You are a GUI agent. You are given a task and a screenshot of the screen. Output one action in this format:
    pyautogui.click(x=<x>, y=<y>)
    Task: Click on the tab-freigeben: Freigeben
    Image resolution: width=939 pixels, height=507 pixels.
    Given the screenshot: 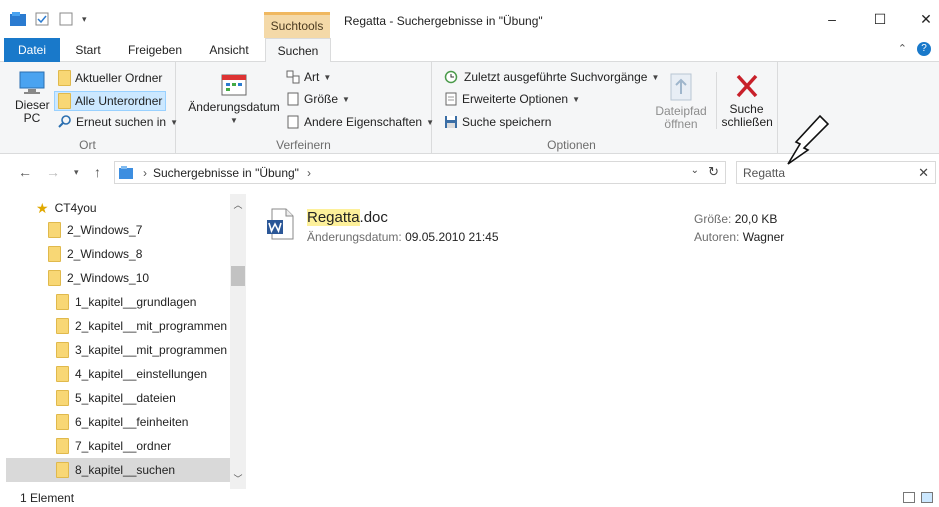 What is the action you would take?
    pyautogui.click(x=155, y=50)
    